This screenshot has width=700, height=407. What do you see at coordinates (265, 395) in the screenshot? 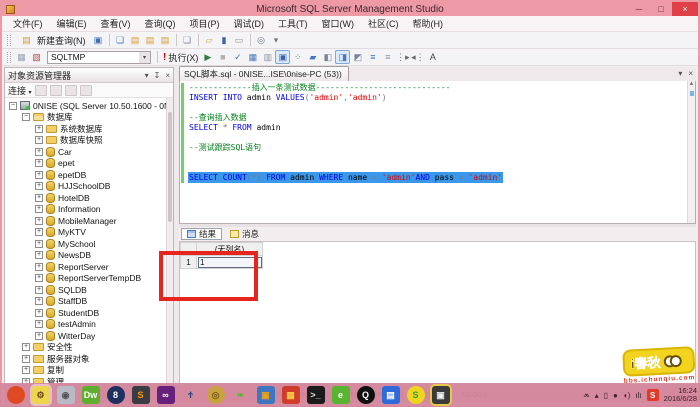
I see `vmware-icon: ▣` at bounding box center [265, 395].